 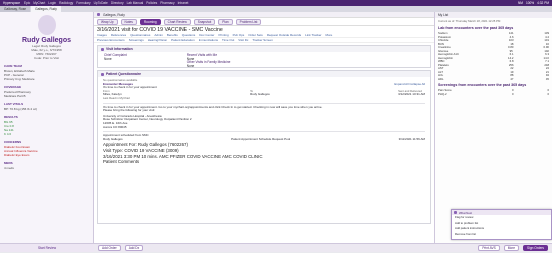 What do you see at coordinates (455, 212) in the screenshot?
I see `lightbulb-icon` at bounding box center [455, 212].